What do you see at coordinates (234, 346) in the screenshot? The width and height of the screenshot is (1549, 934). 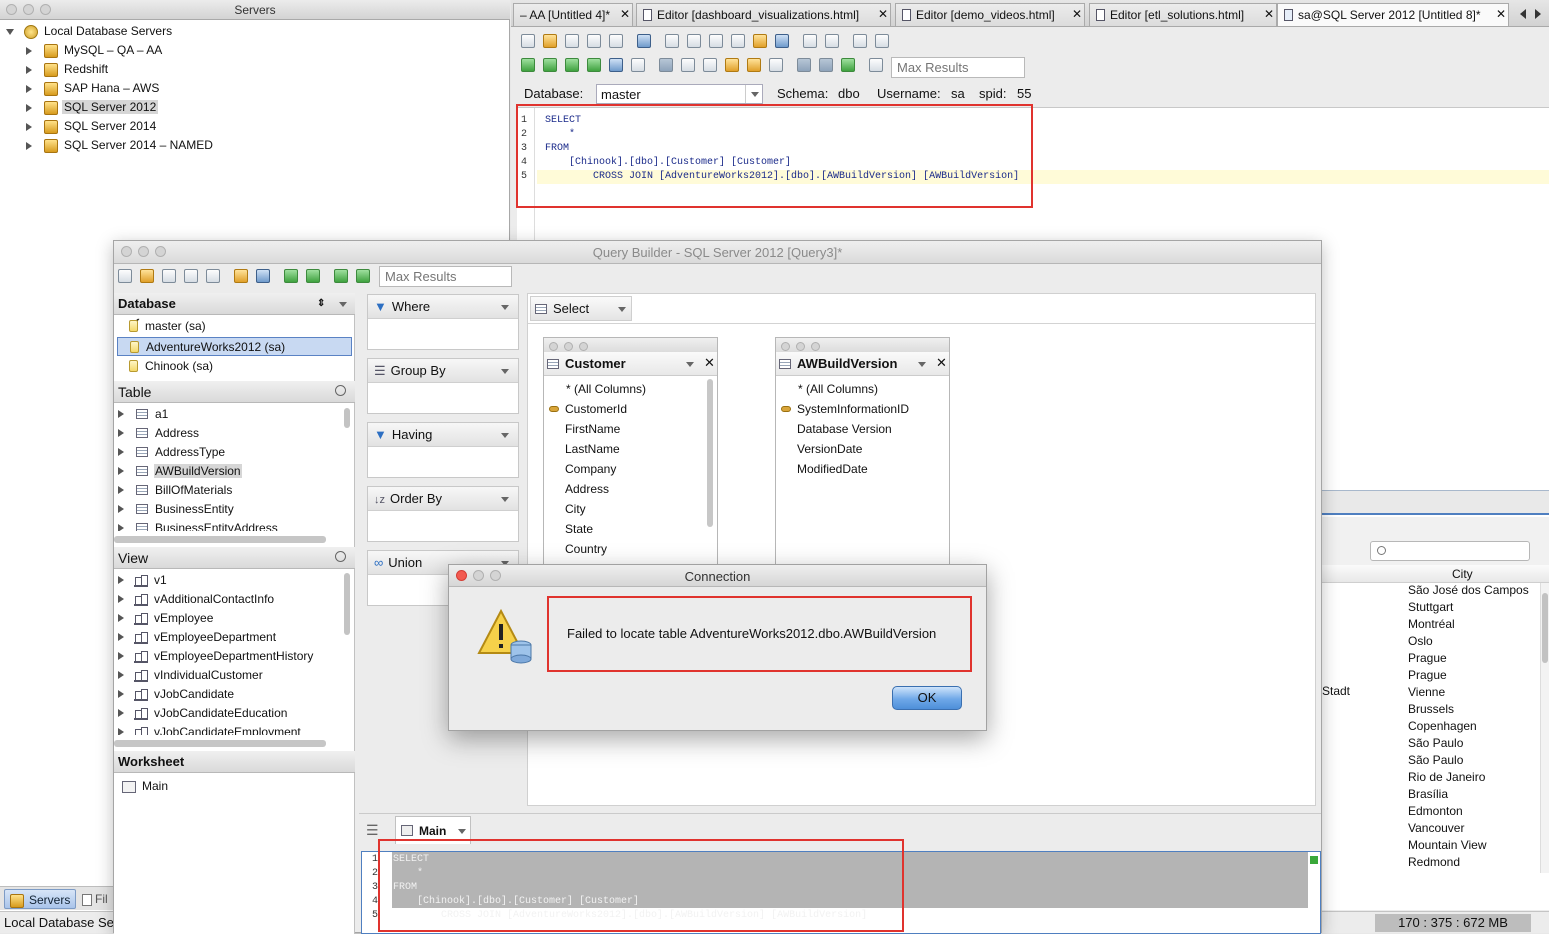 I see `database-item: AdventureWorks2012 (sa)` at bounding box center [234, 346].